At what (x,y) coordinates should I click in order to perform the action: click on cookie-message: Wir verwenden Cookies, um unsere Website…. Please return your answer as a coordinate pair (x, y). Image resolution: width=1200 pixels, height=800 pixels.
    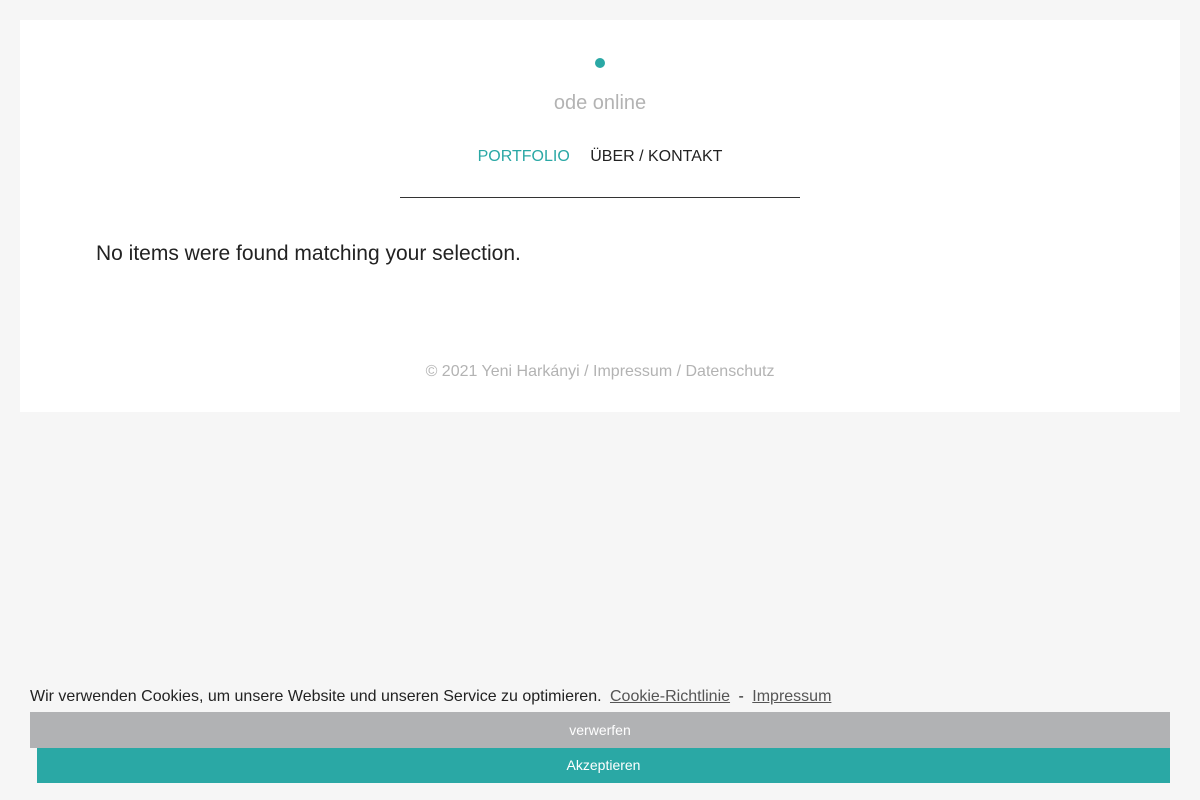
    Looking at the image, I should click on (316, 696).